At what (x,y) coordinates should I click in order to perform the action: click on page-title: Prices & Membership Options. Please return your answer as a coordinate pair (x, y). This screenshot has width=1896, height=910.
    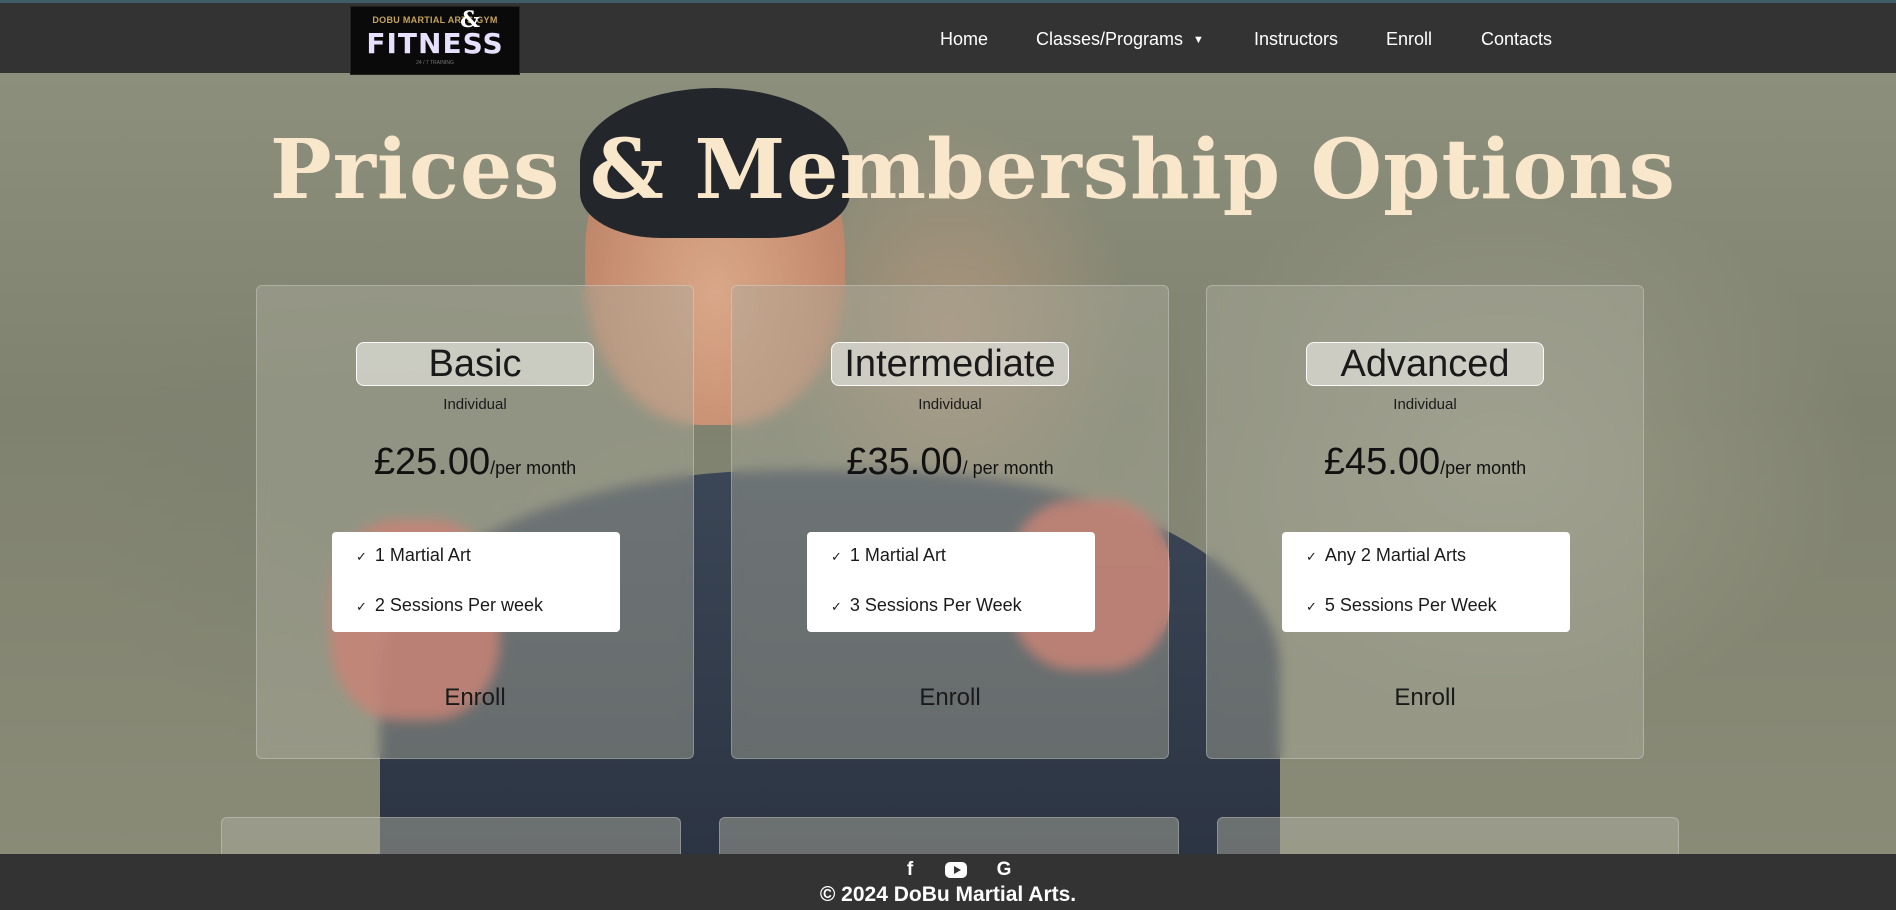
    Looking at the image, I should click on (973, 170).